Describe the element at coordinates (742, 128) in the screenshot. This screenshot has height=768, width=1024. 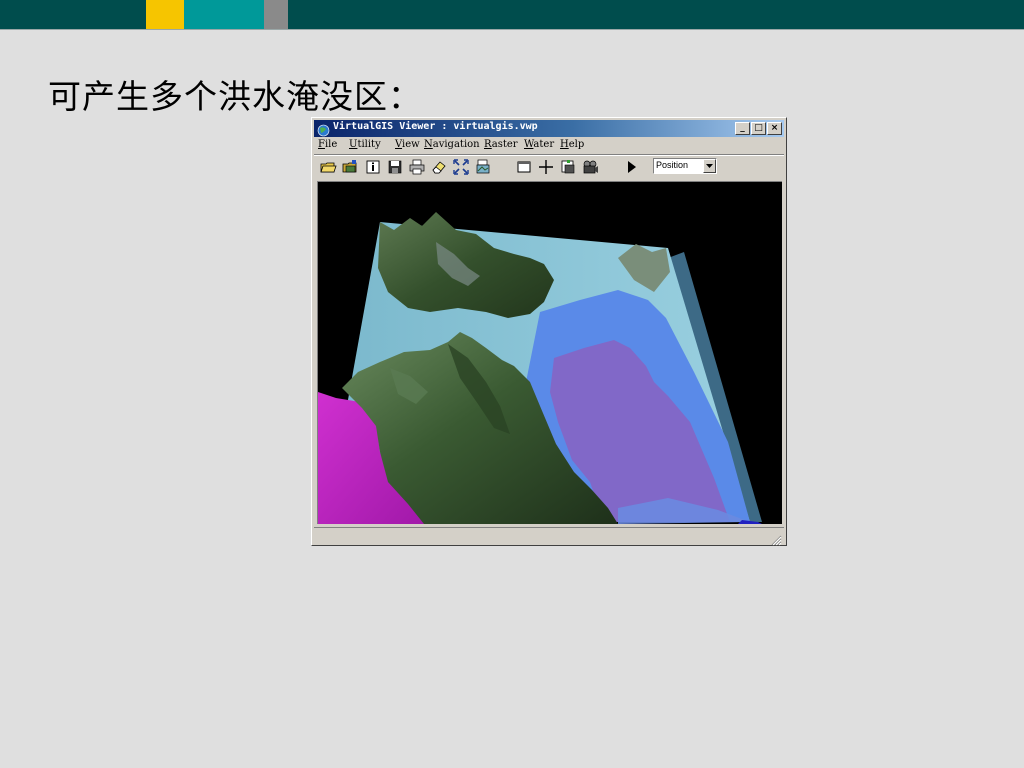
I see `minimize-button: _` at that location.